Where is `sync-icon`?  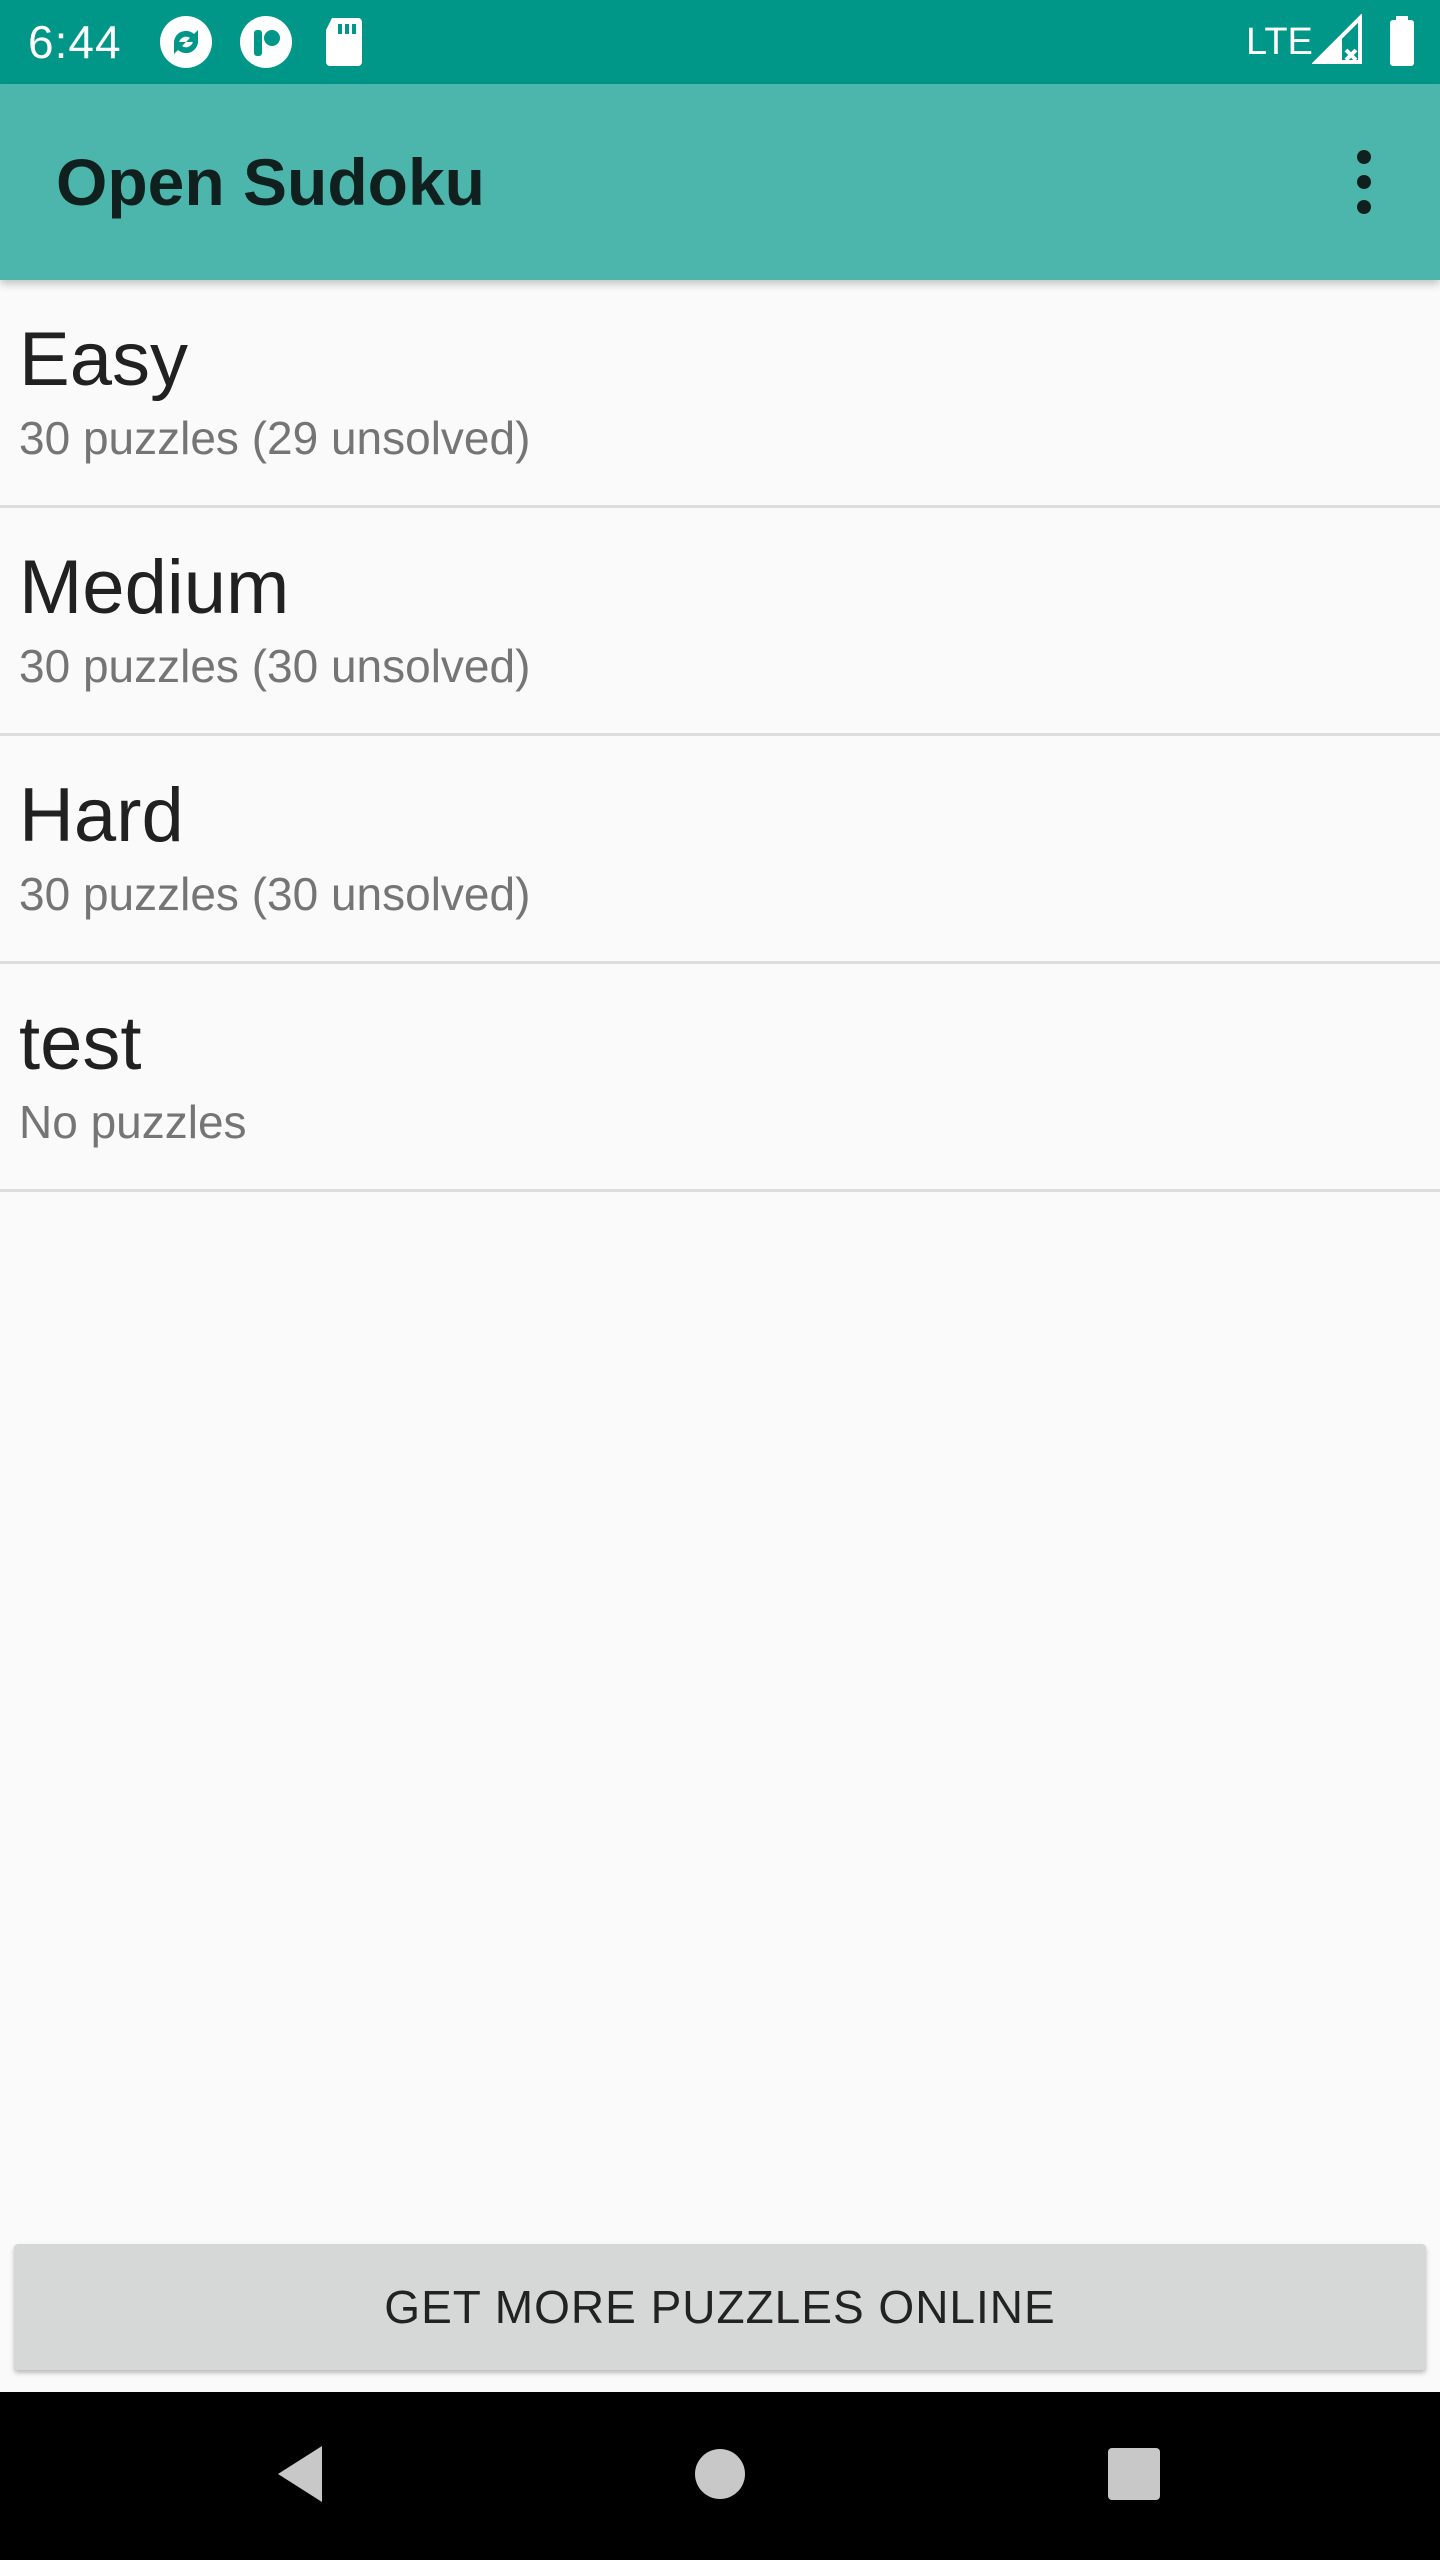 sync-icon is located at coordinates (186, 42).